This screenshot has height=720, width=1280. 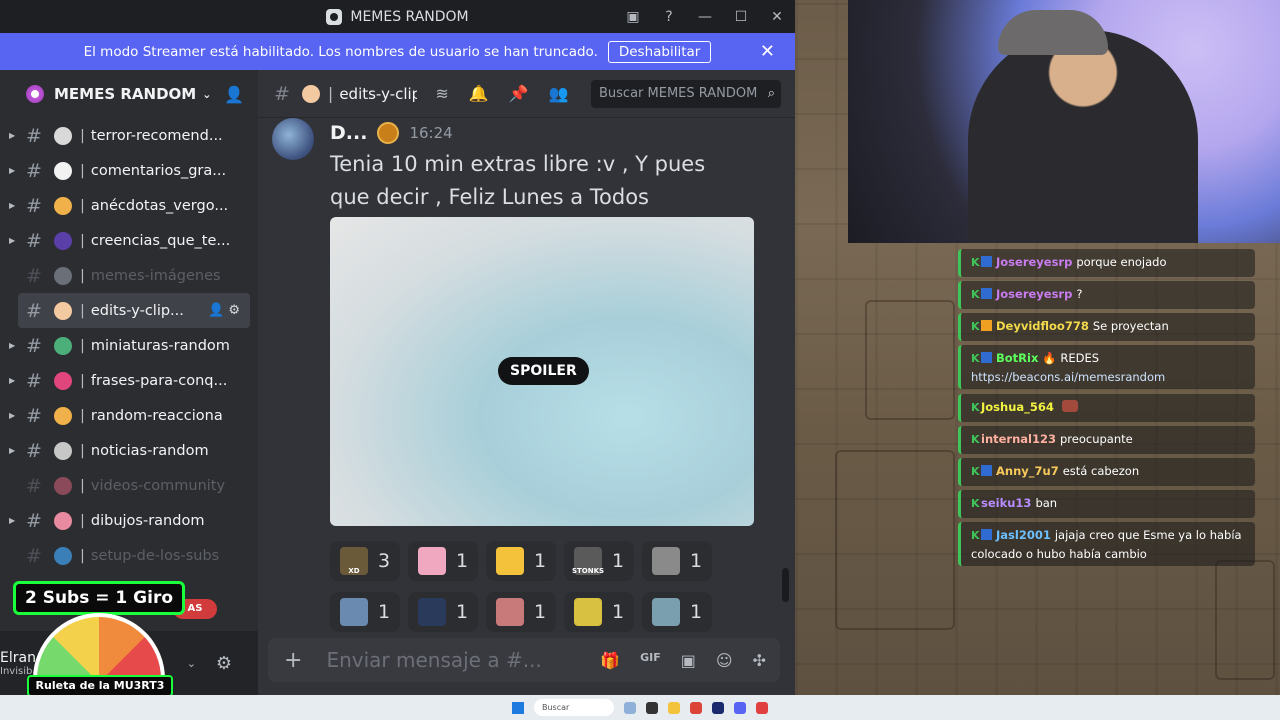 What do you see at coordinates (224, 663) in the screenshot?
I see `gear-icon: ⚙` at bounding box center [224, 663].